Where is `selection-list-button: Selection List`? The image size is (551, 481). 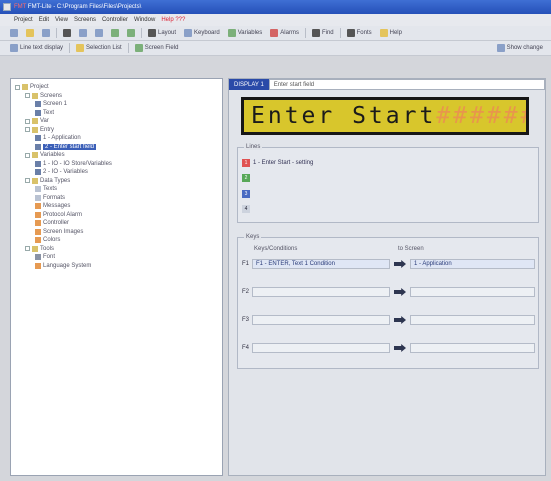 selection-list-button: Selection List is located at coordinates (99, 48).